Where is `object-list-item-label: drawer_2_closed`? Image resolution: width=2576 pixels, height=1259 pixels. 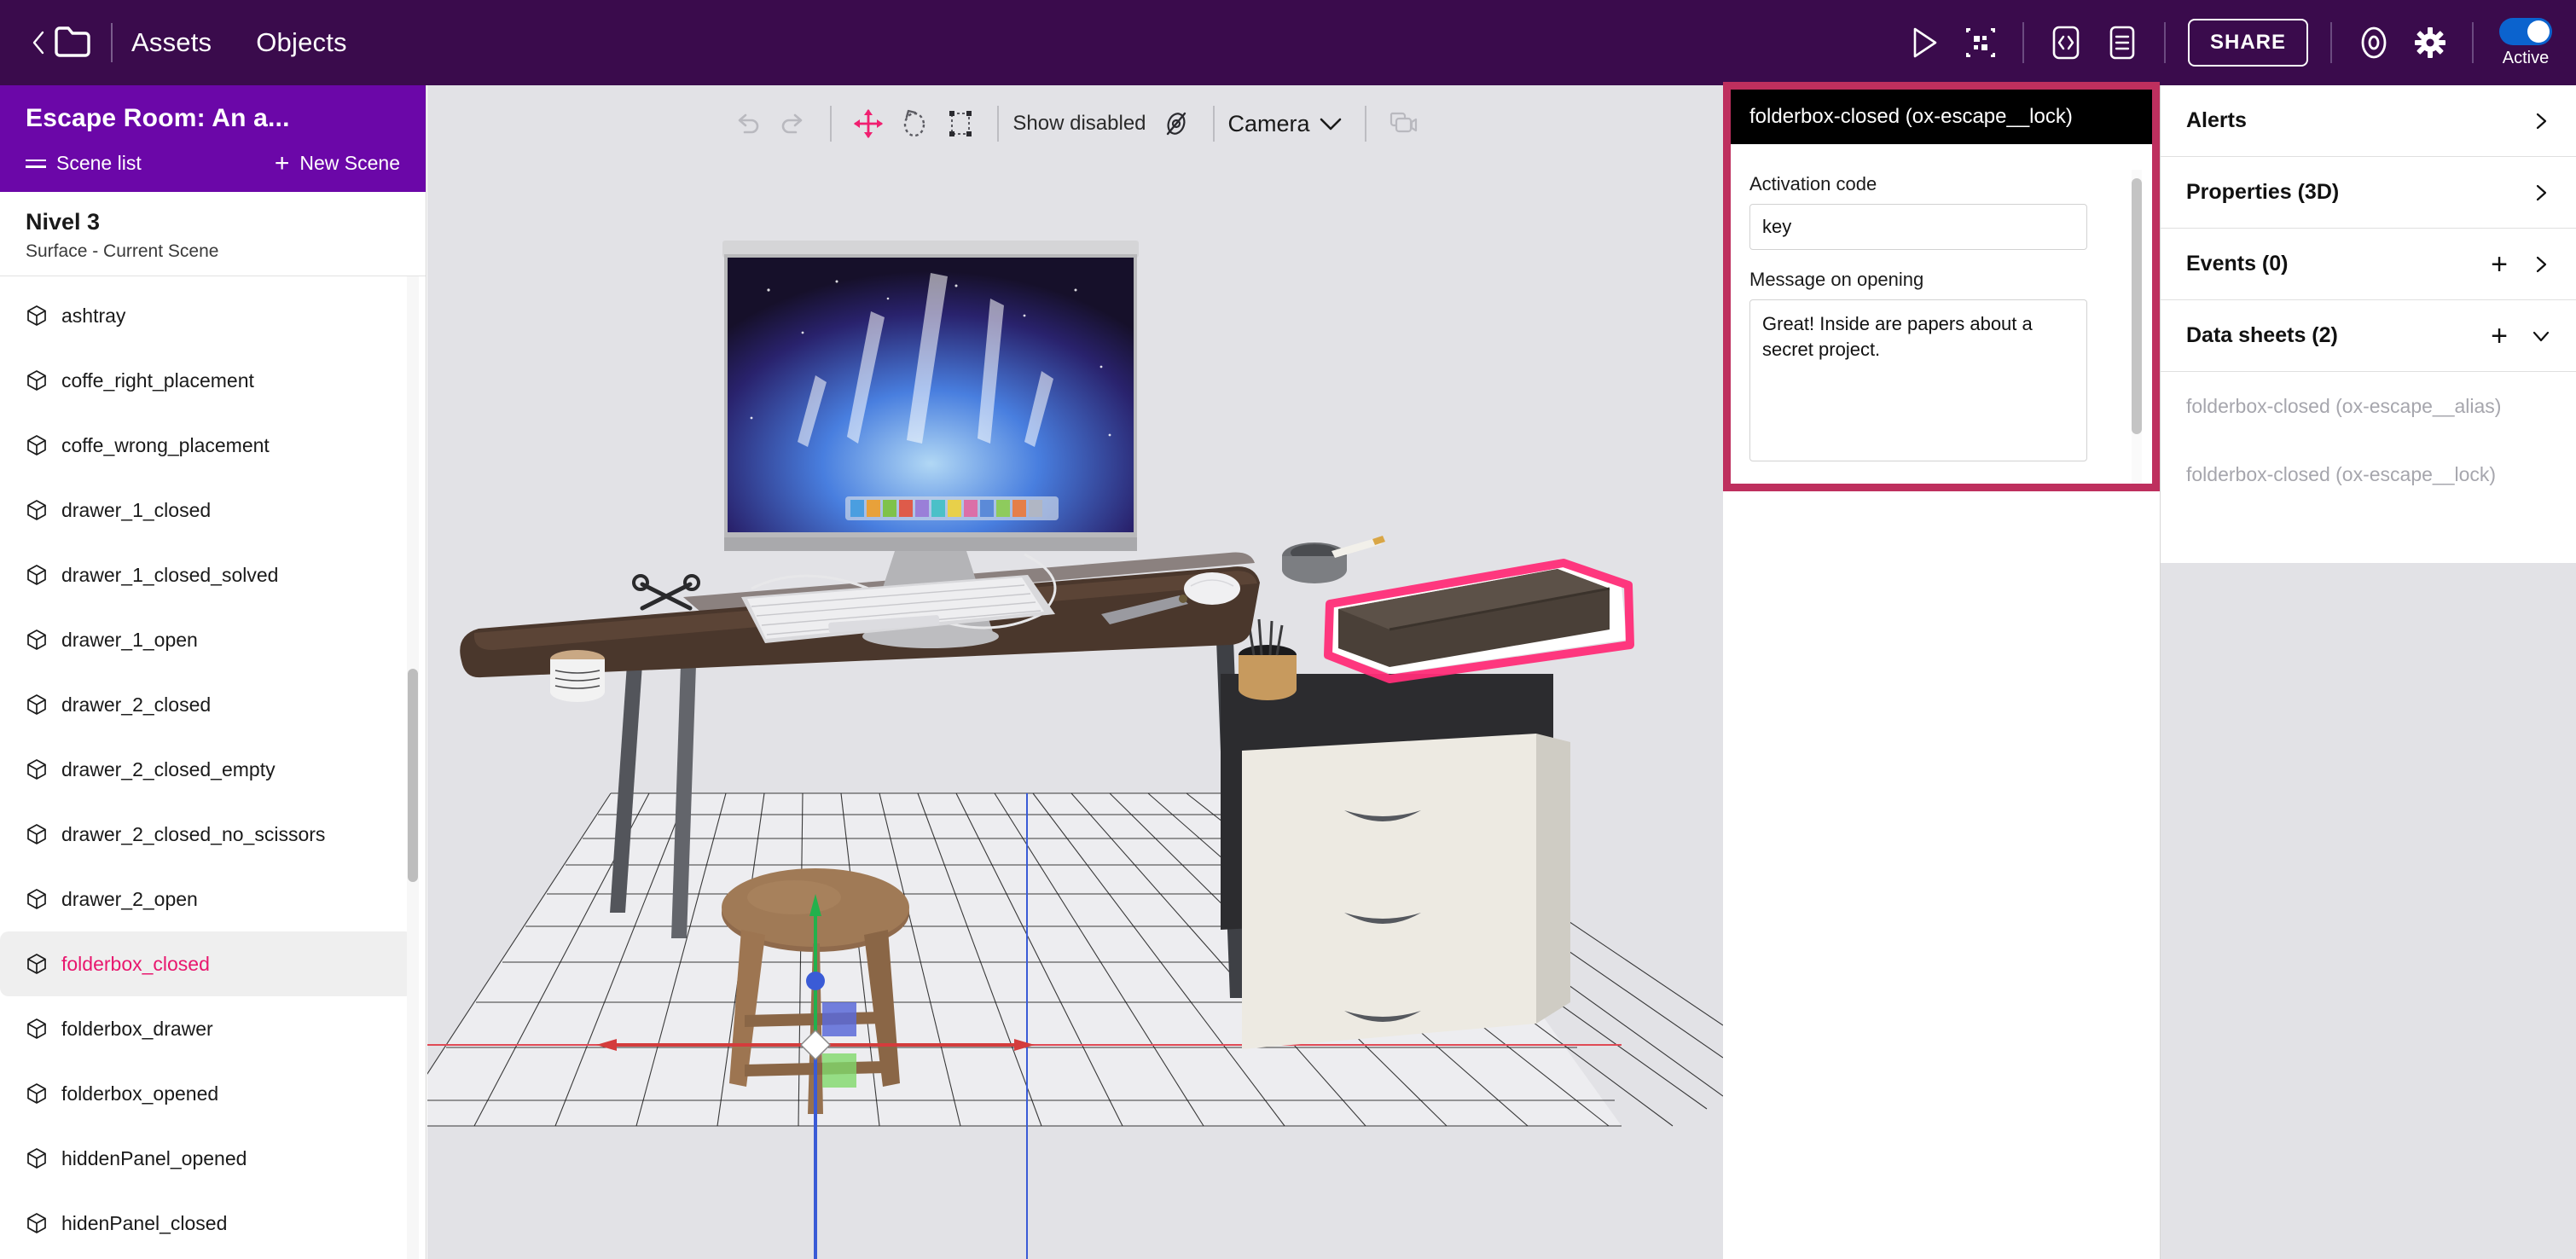 object-list-item-label: drawer_2_closed is located at coordinates (136, 704).